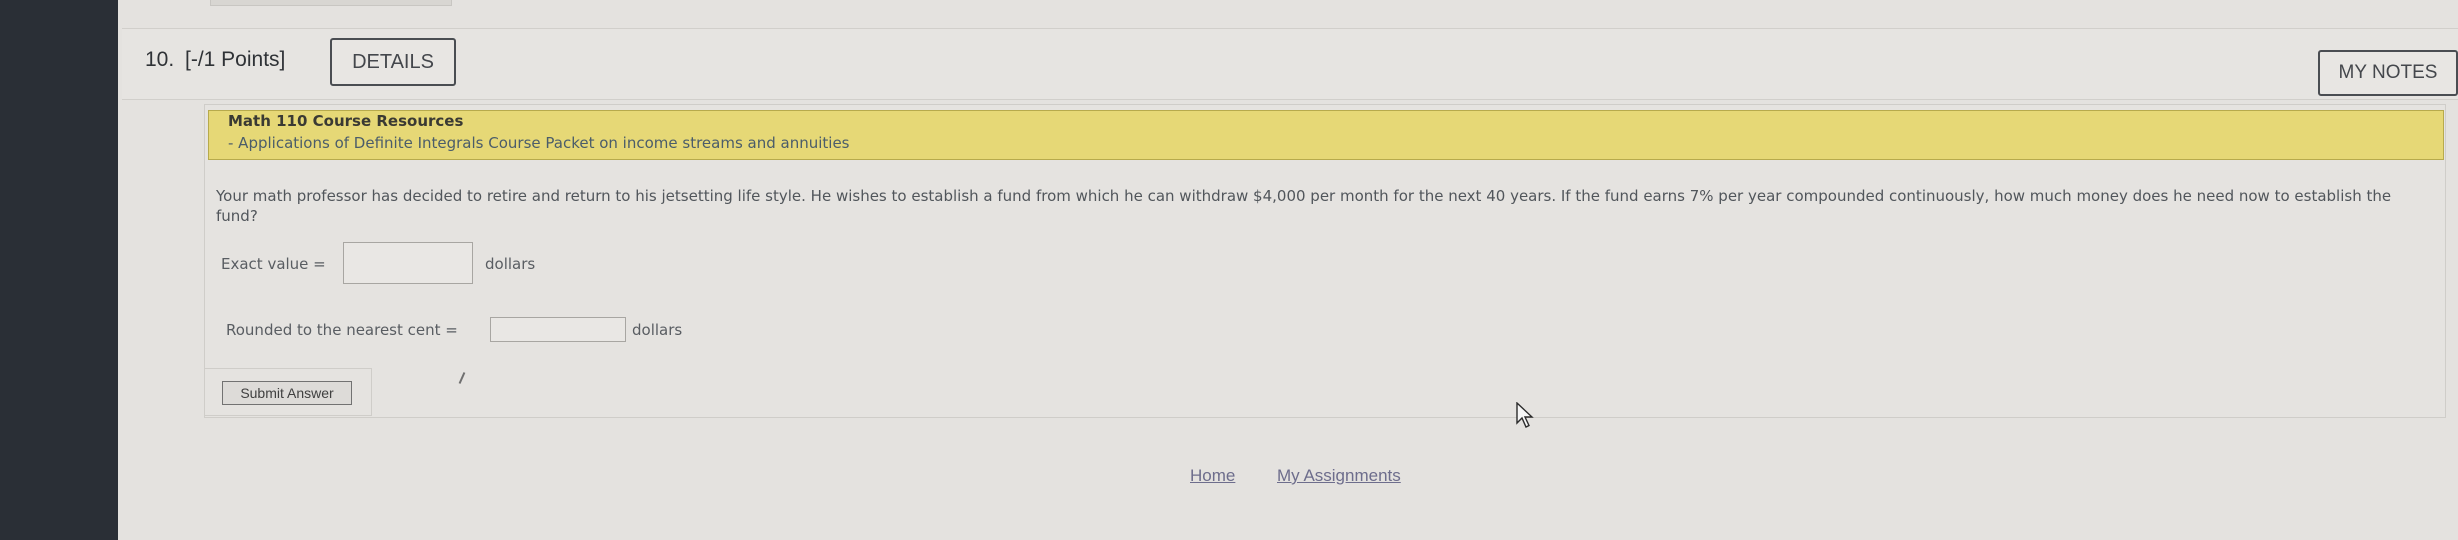 The width and height of the screenshot is (2458, 540). I want to click on question-points: [-/1 Points], so click(235, 59).